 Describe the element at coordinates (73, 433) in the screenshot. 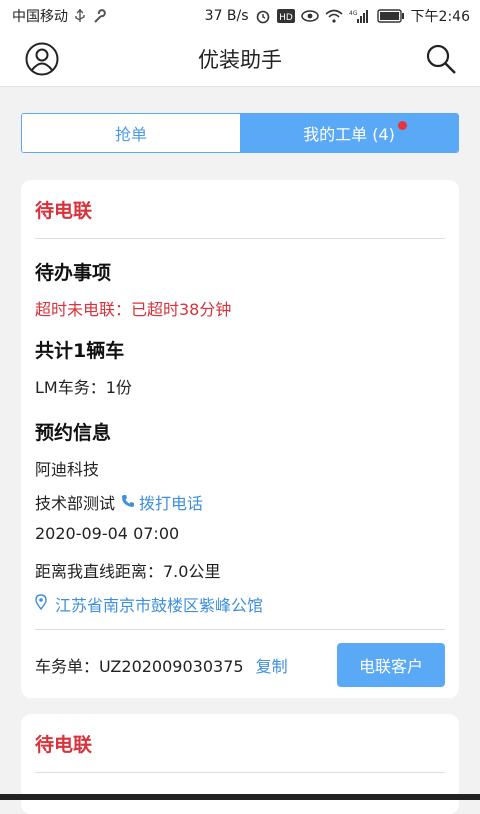

I see `appointment-title: 预约信息` at that location.